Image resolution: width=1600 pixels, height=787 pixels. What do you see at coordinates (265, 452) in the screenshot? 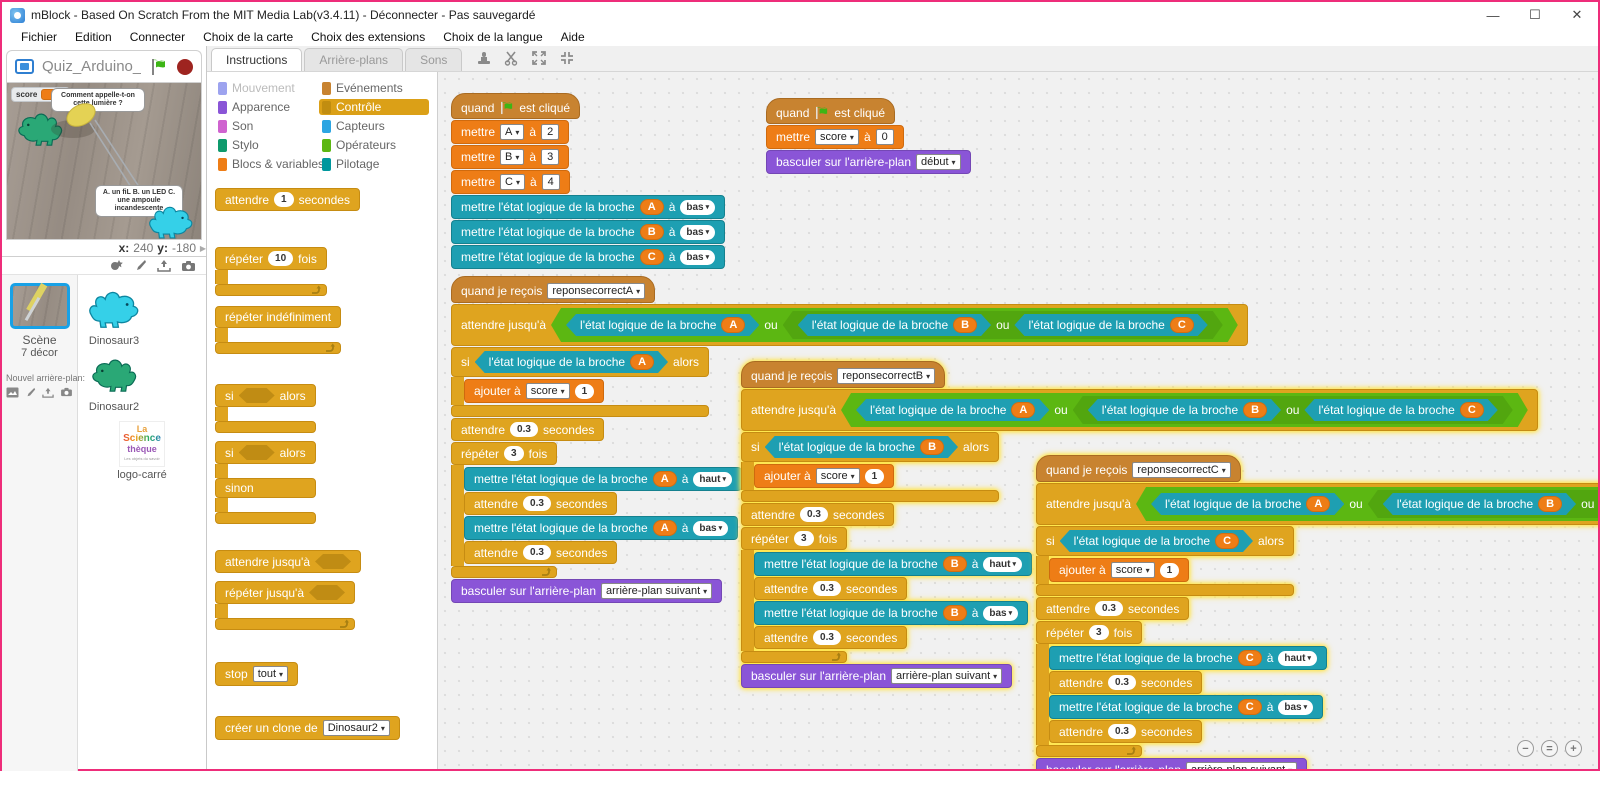
I see `scratch-block: si alors` at bounding box center [265, 452].